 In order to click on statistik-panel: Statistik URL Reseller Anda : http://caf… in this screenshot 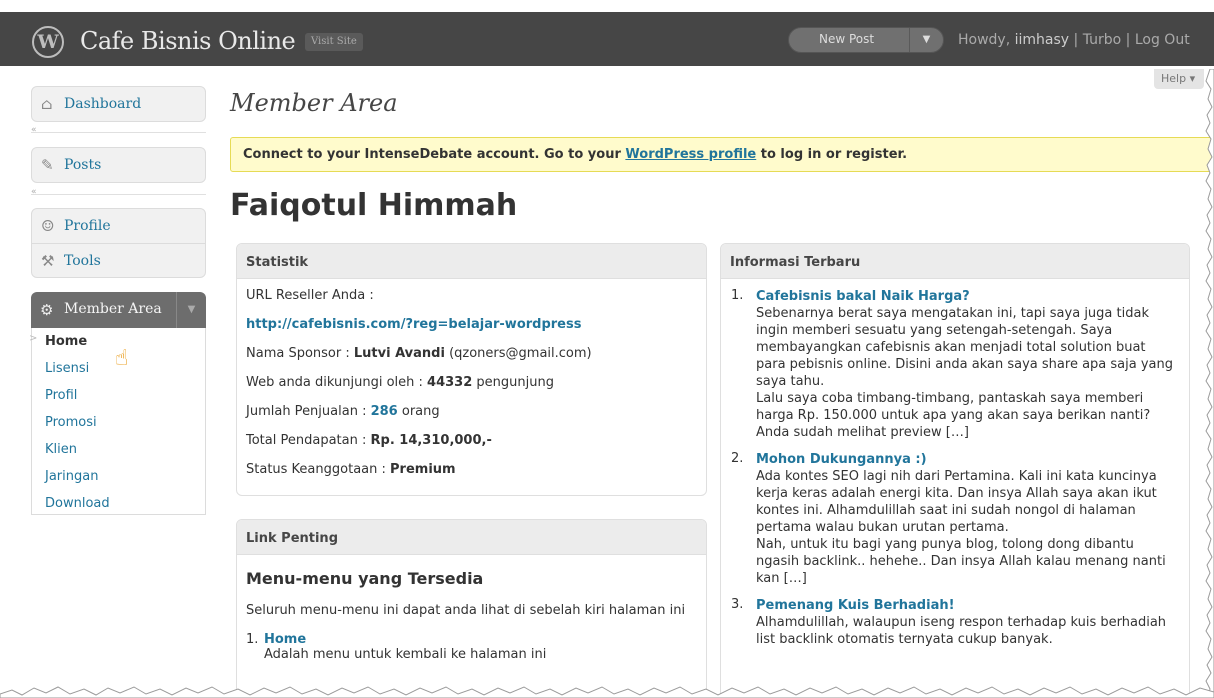, I will do `click(471, 369)`.